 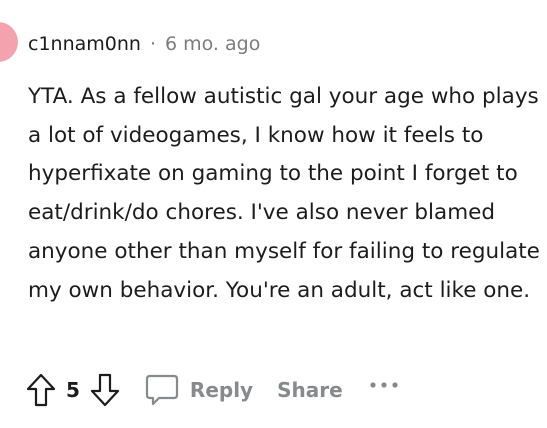 What do you see at coordinates (73, 390) in the screenshot?
I see `vote-count: 5` at bounding box center [73, 390].